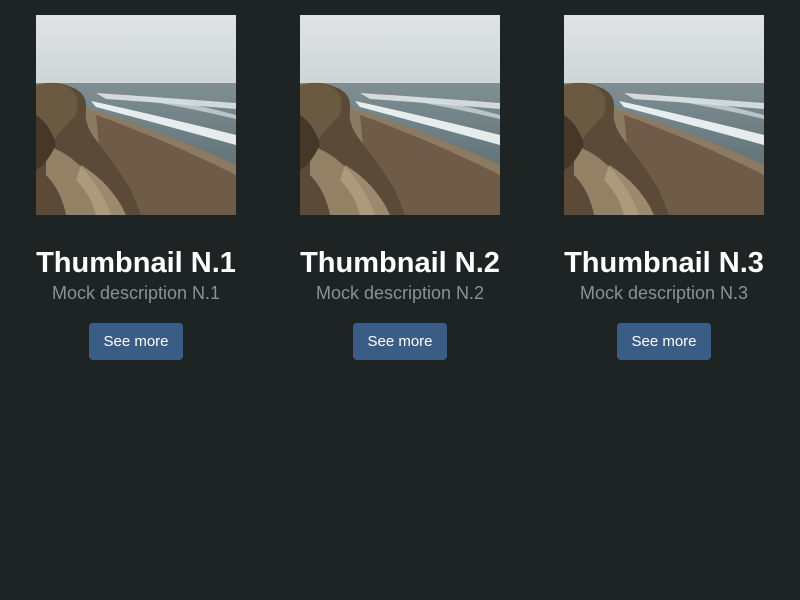  What do you see at coordinates (400, 293) in the screenshot?
I see `thumbnail-description: Mock description N.2` at bounding box center [400, 293].